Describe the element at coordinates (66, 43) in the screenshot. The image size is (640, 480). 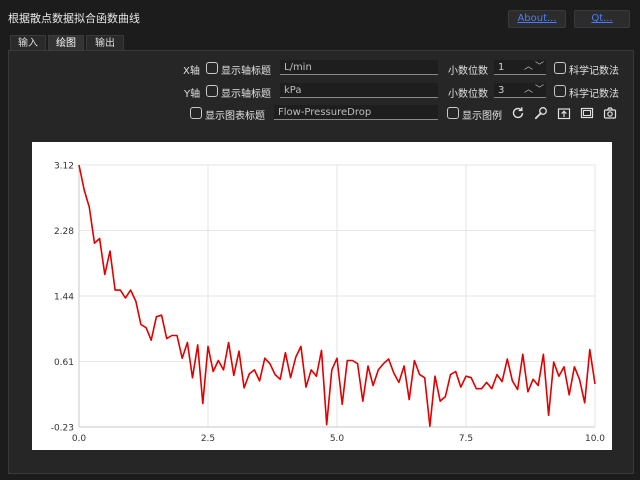
I see `tab-plot: 绘图` at that location.